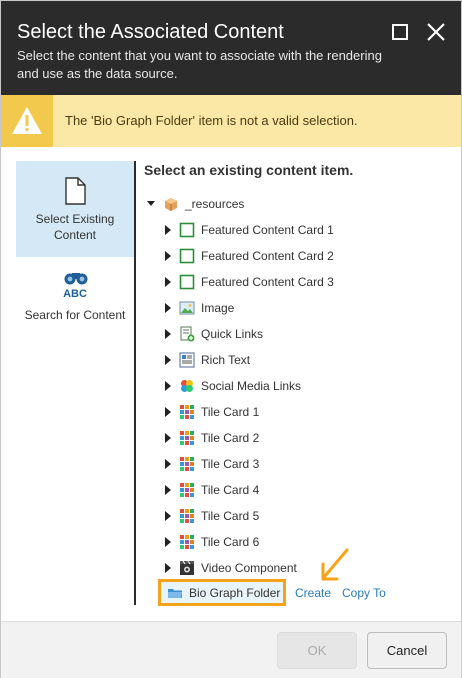 This screenshot has height=678, width=462. What do you see at coordinates (198, 308) in the screenshot?
I see `tree-item: Image` at bounding box center [198, 308].